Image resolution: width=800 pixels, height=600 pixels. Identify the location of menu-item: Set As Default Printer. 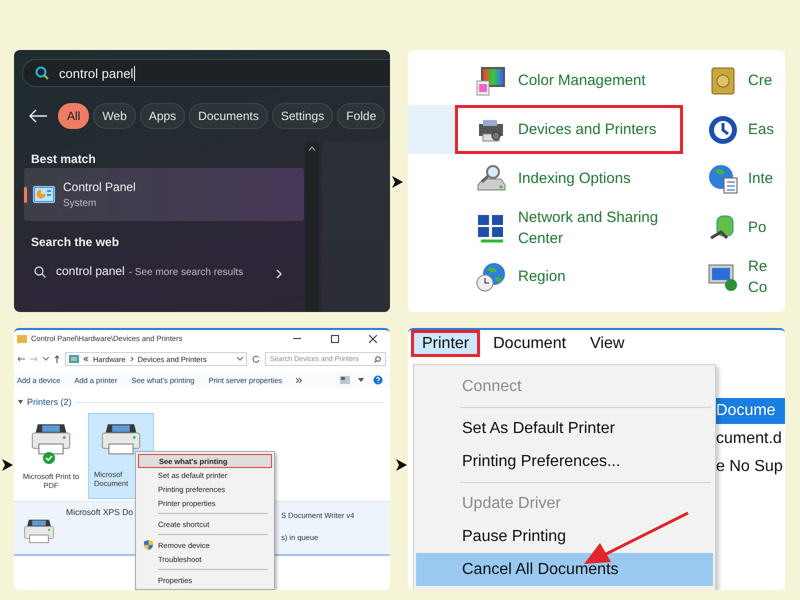
(564, 428).